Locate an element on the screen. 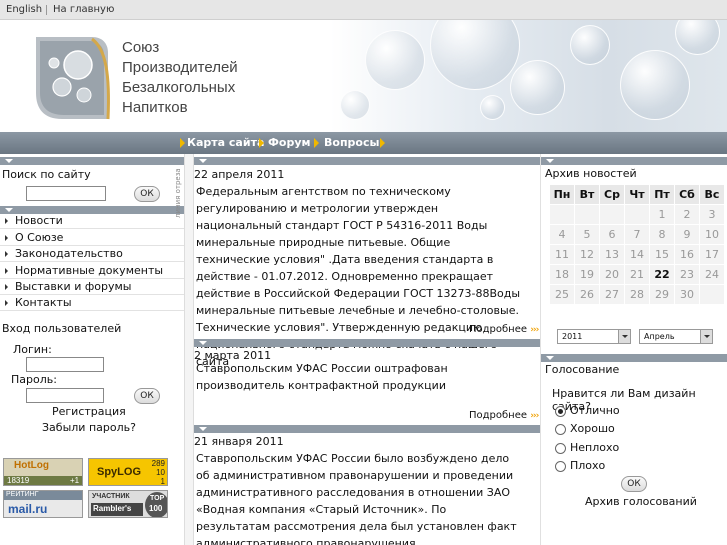 This screenshot has width=727, height=545. forgot-password-link: Забыли пароль? is located at coordinates (89, 427).